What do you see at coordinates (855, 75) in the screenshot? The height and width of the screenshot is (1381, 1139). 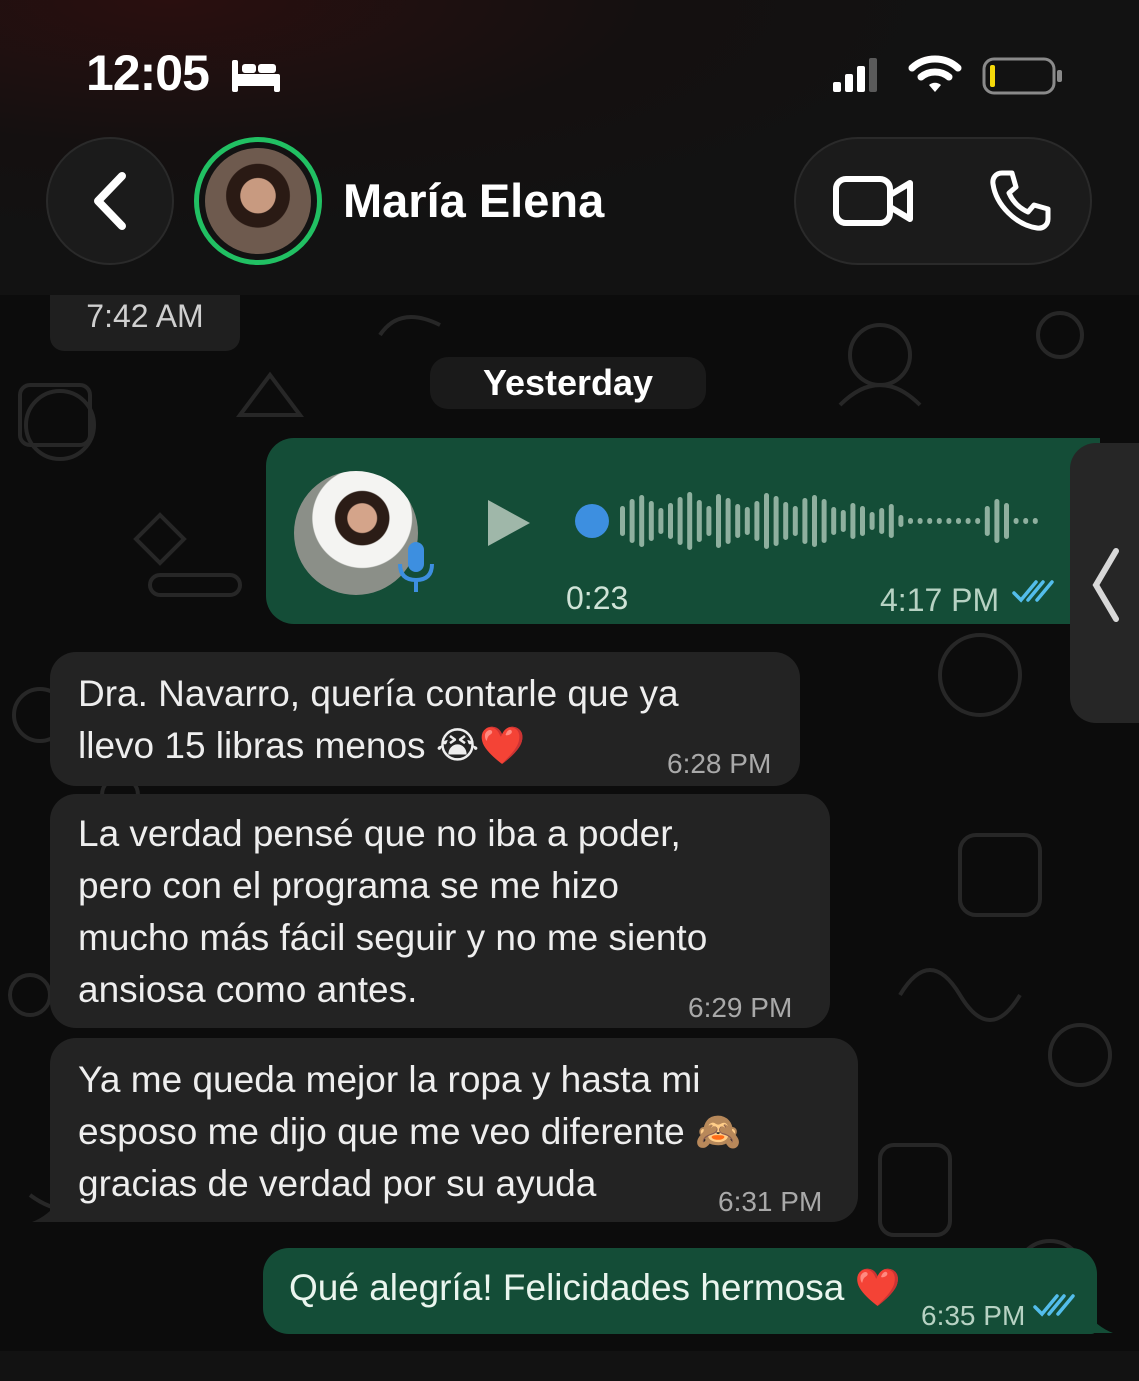 I see `cellular-signal-icon` at bounding box center [855, 75].